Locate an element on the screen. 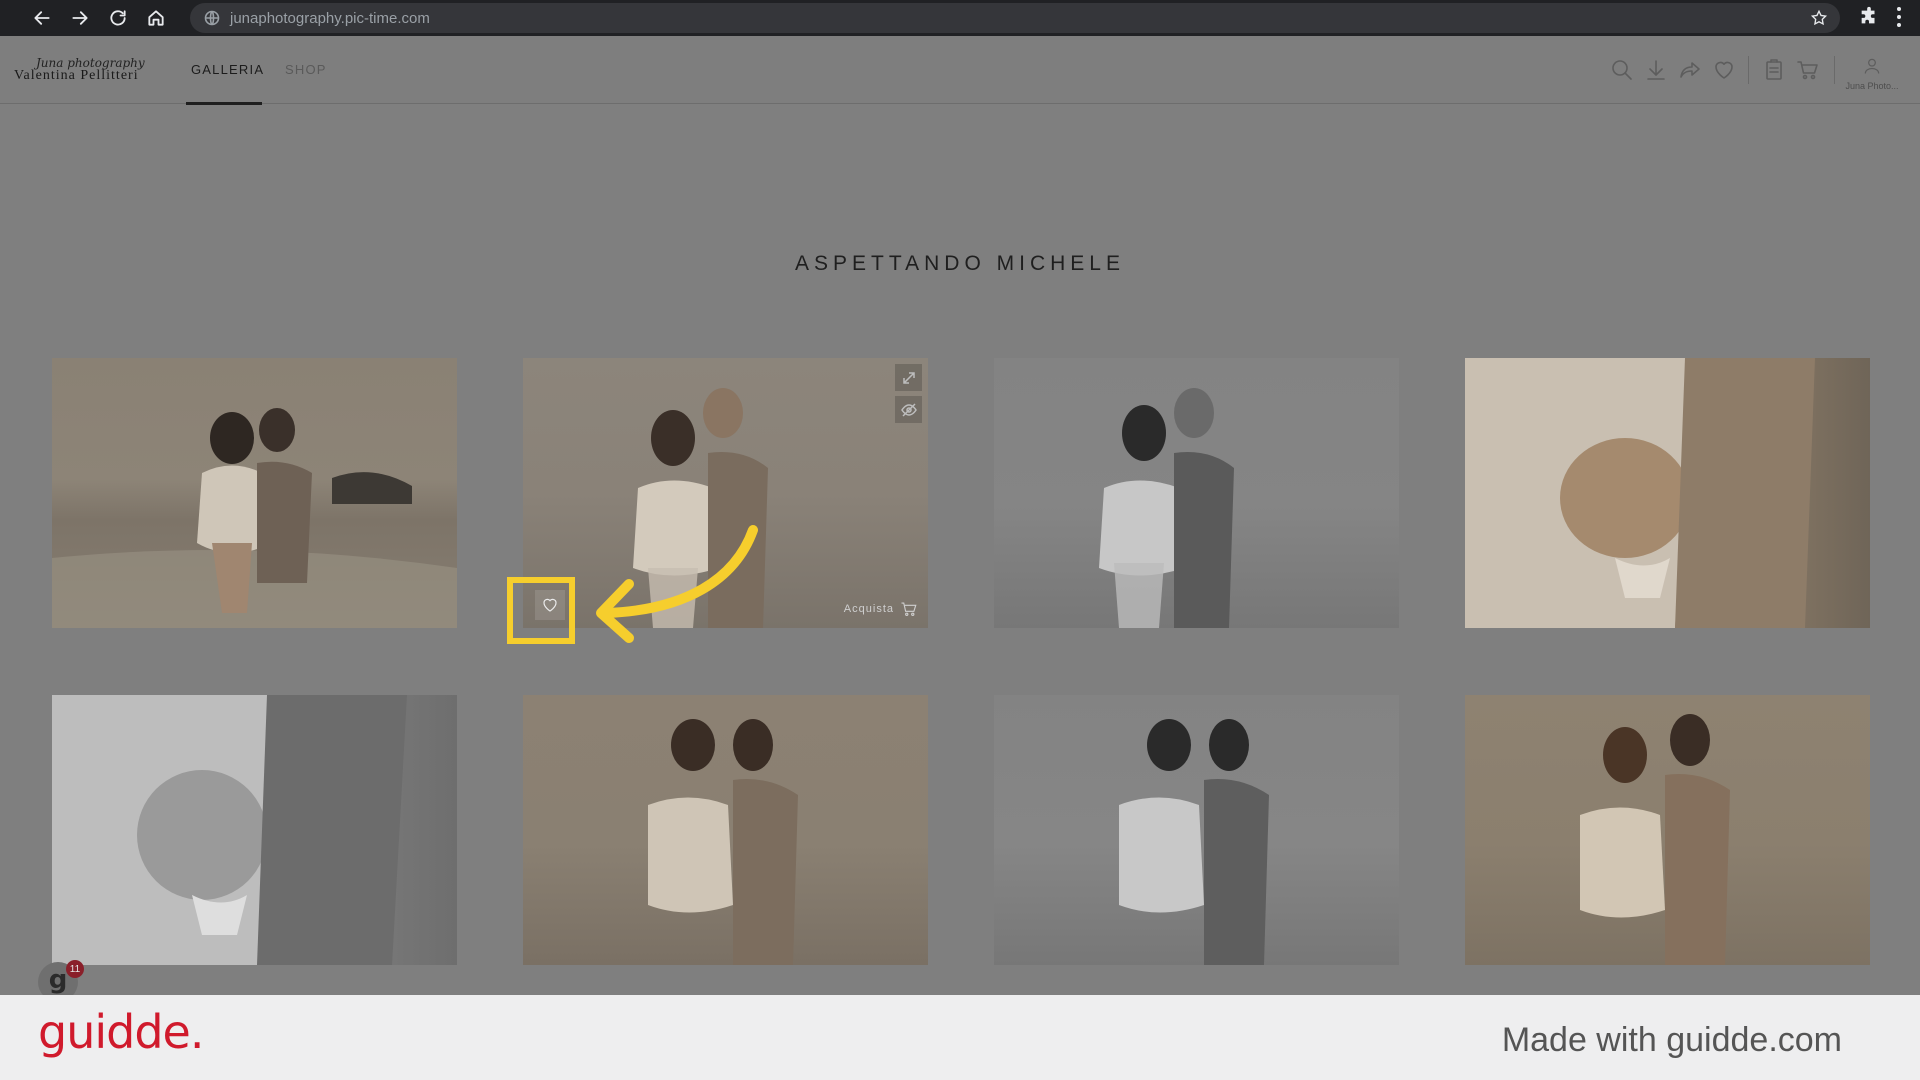  site-logo: Juna photography Valentina Pellitteri is located at coordinates (84, 71).